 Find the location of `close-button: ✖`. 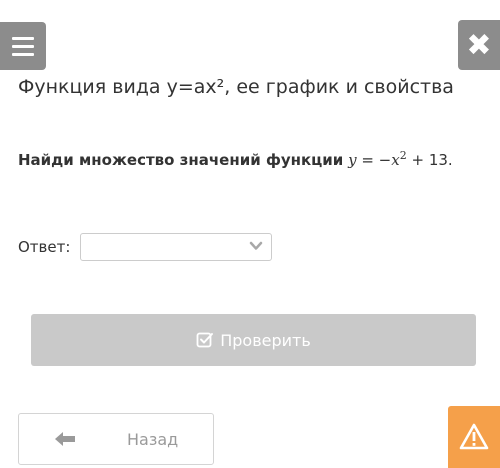

close-button: ✖ is located at coordinates (479, 45).